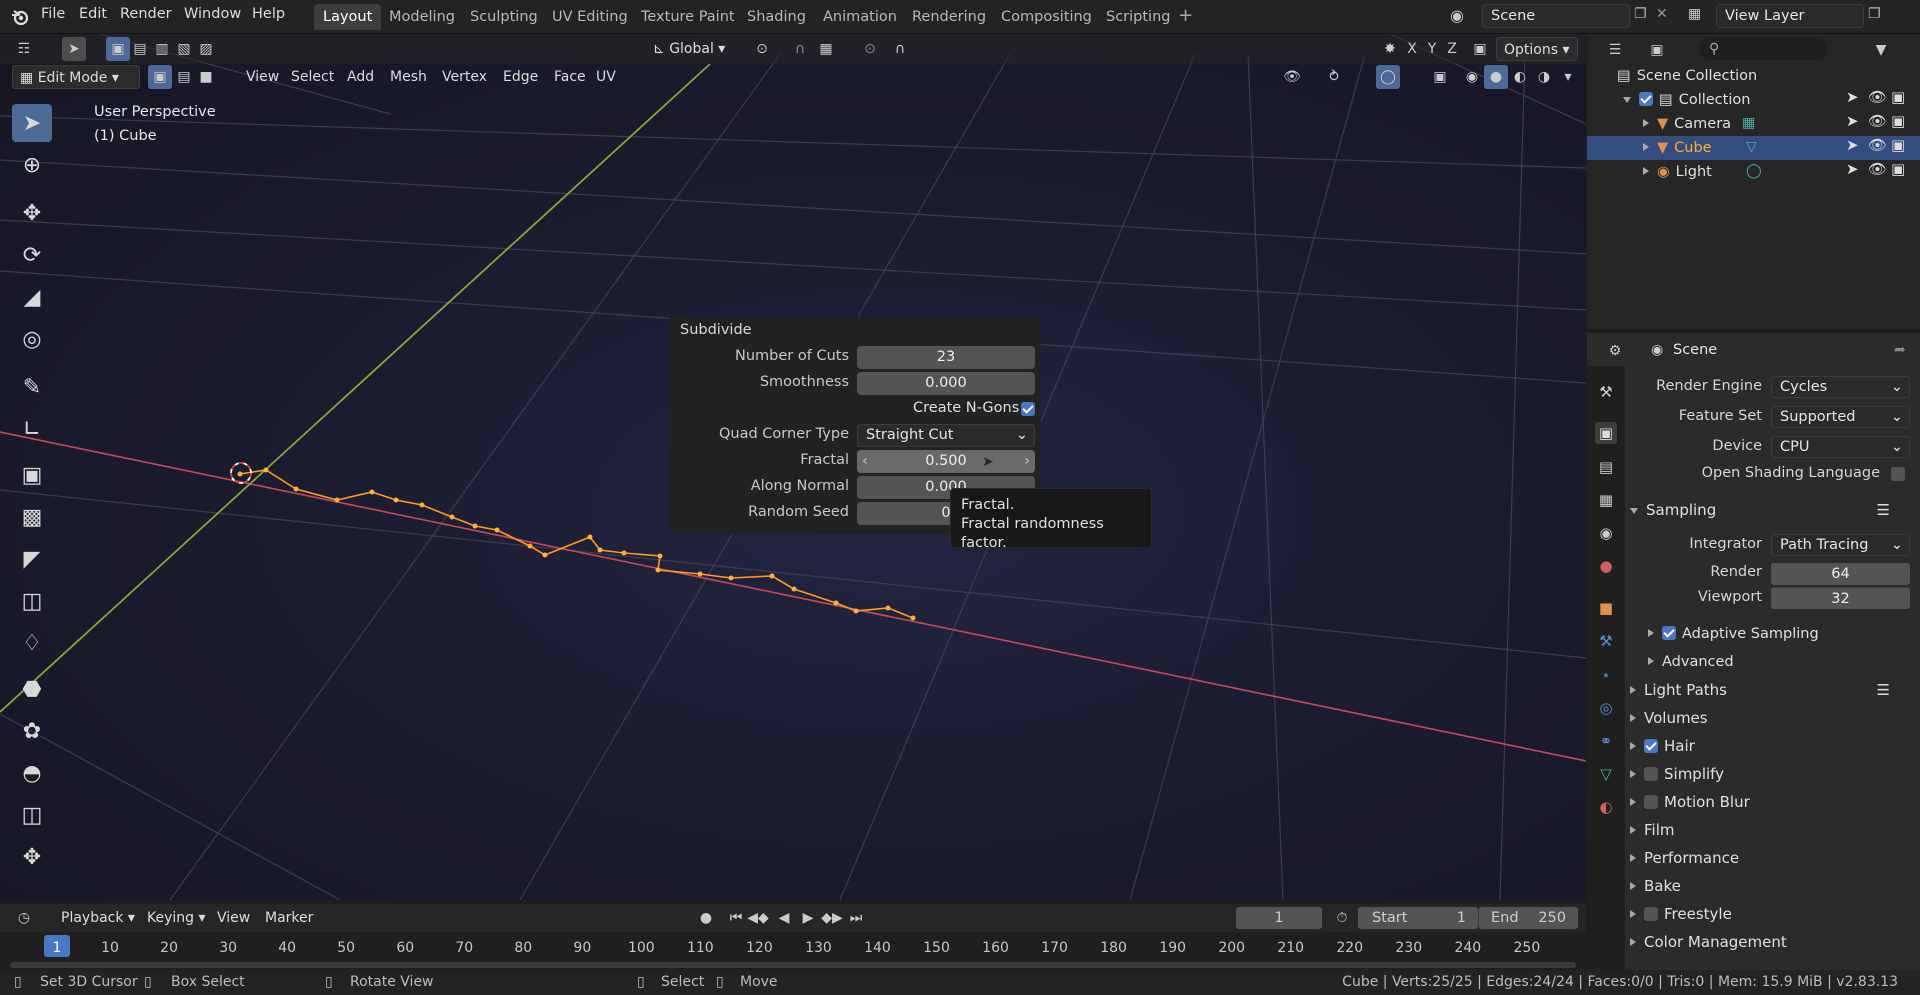  Describe the element at coordinates (98, 918) in the screenshot. I see `menu-playback: Playback ▾` at that location.